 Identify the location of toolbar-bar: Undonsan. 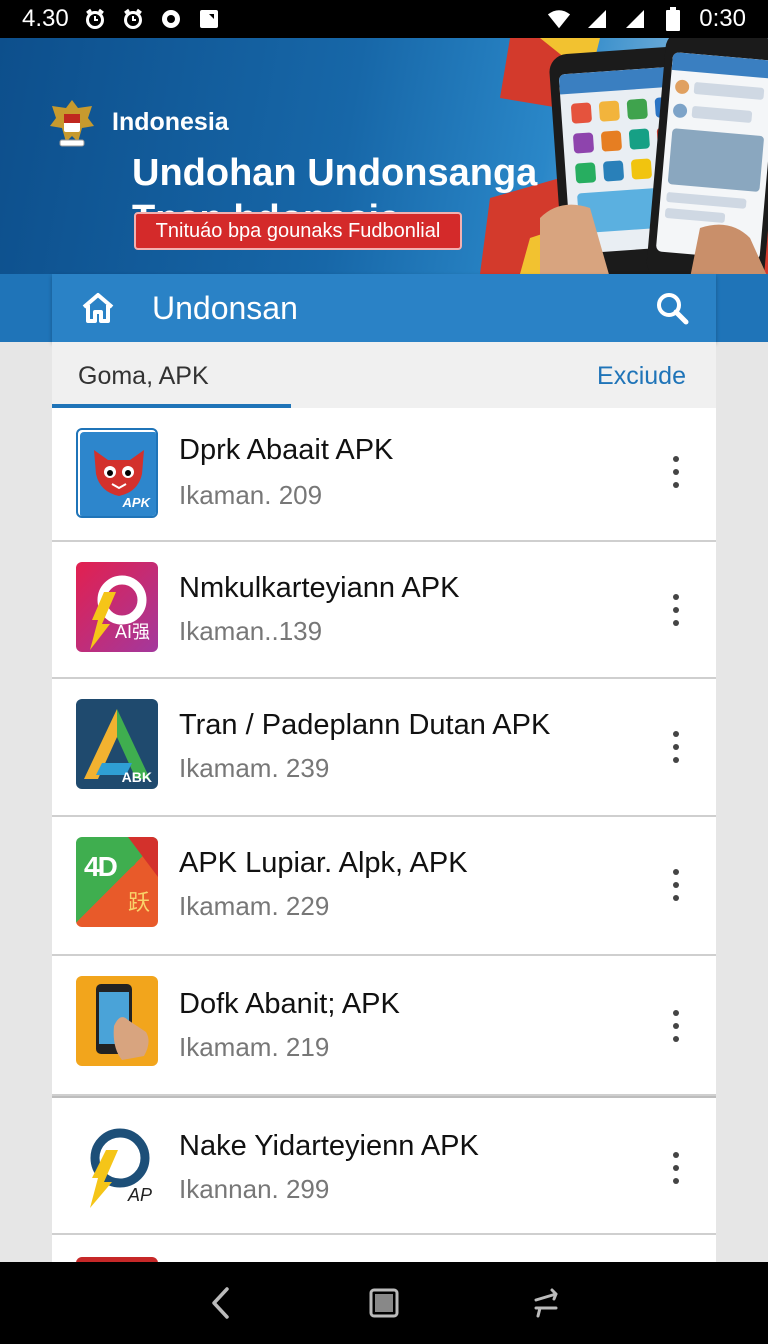
(384, 308).